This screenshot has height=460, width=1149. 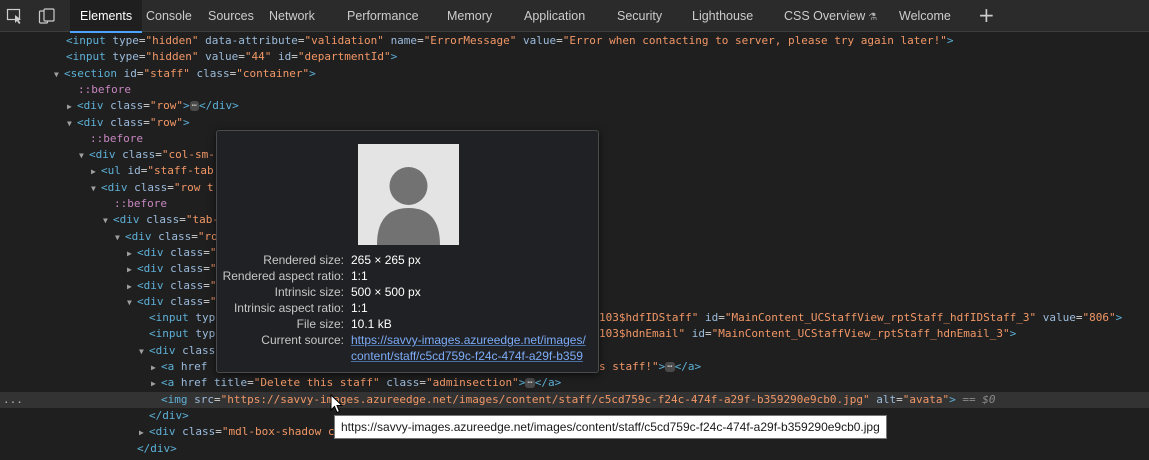 What do you see at coordinates (639, 16) in the screenshot?
I see `tab-security: Security` at bounding box center [639, 16].